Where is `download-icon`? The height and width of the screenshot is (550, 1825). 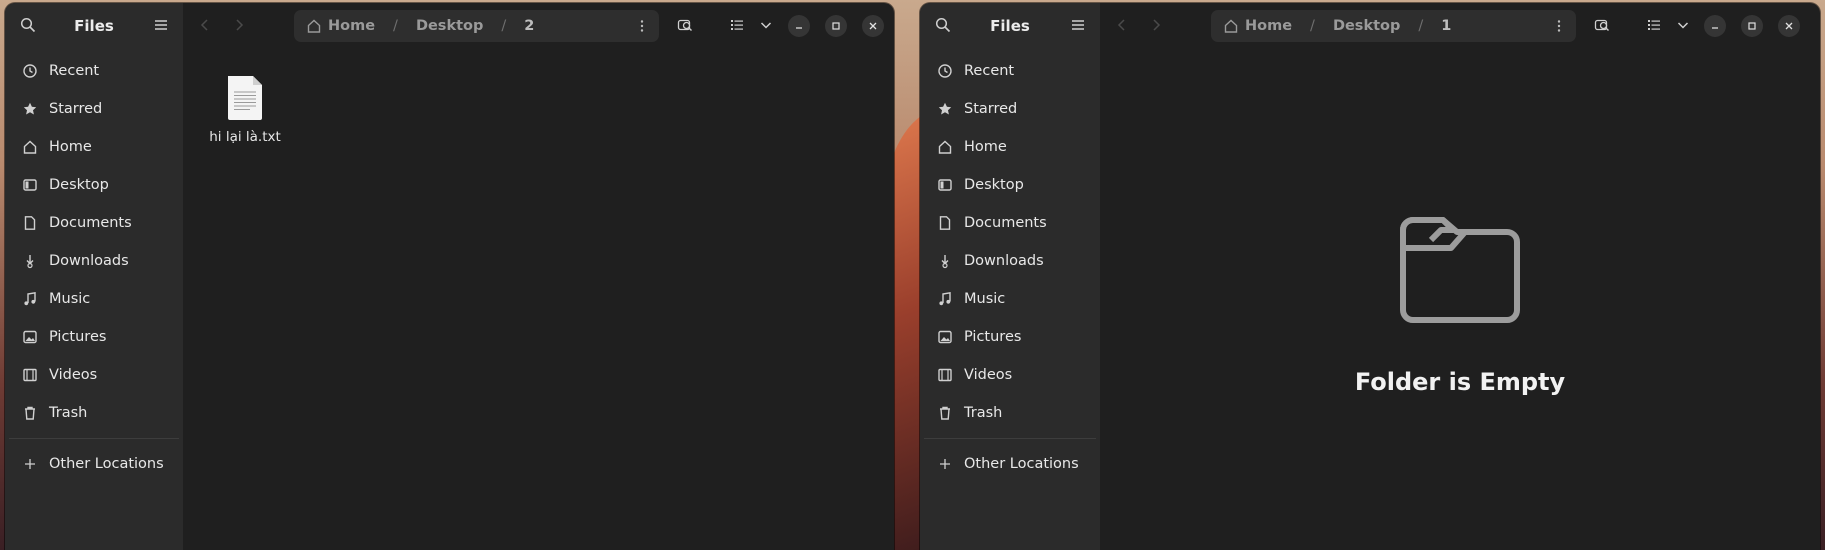
download-icon is located at coordinates (30, 262).